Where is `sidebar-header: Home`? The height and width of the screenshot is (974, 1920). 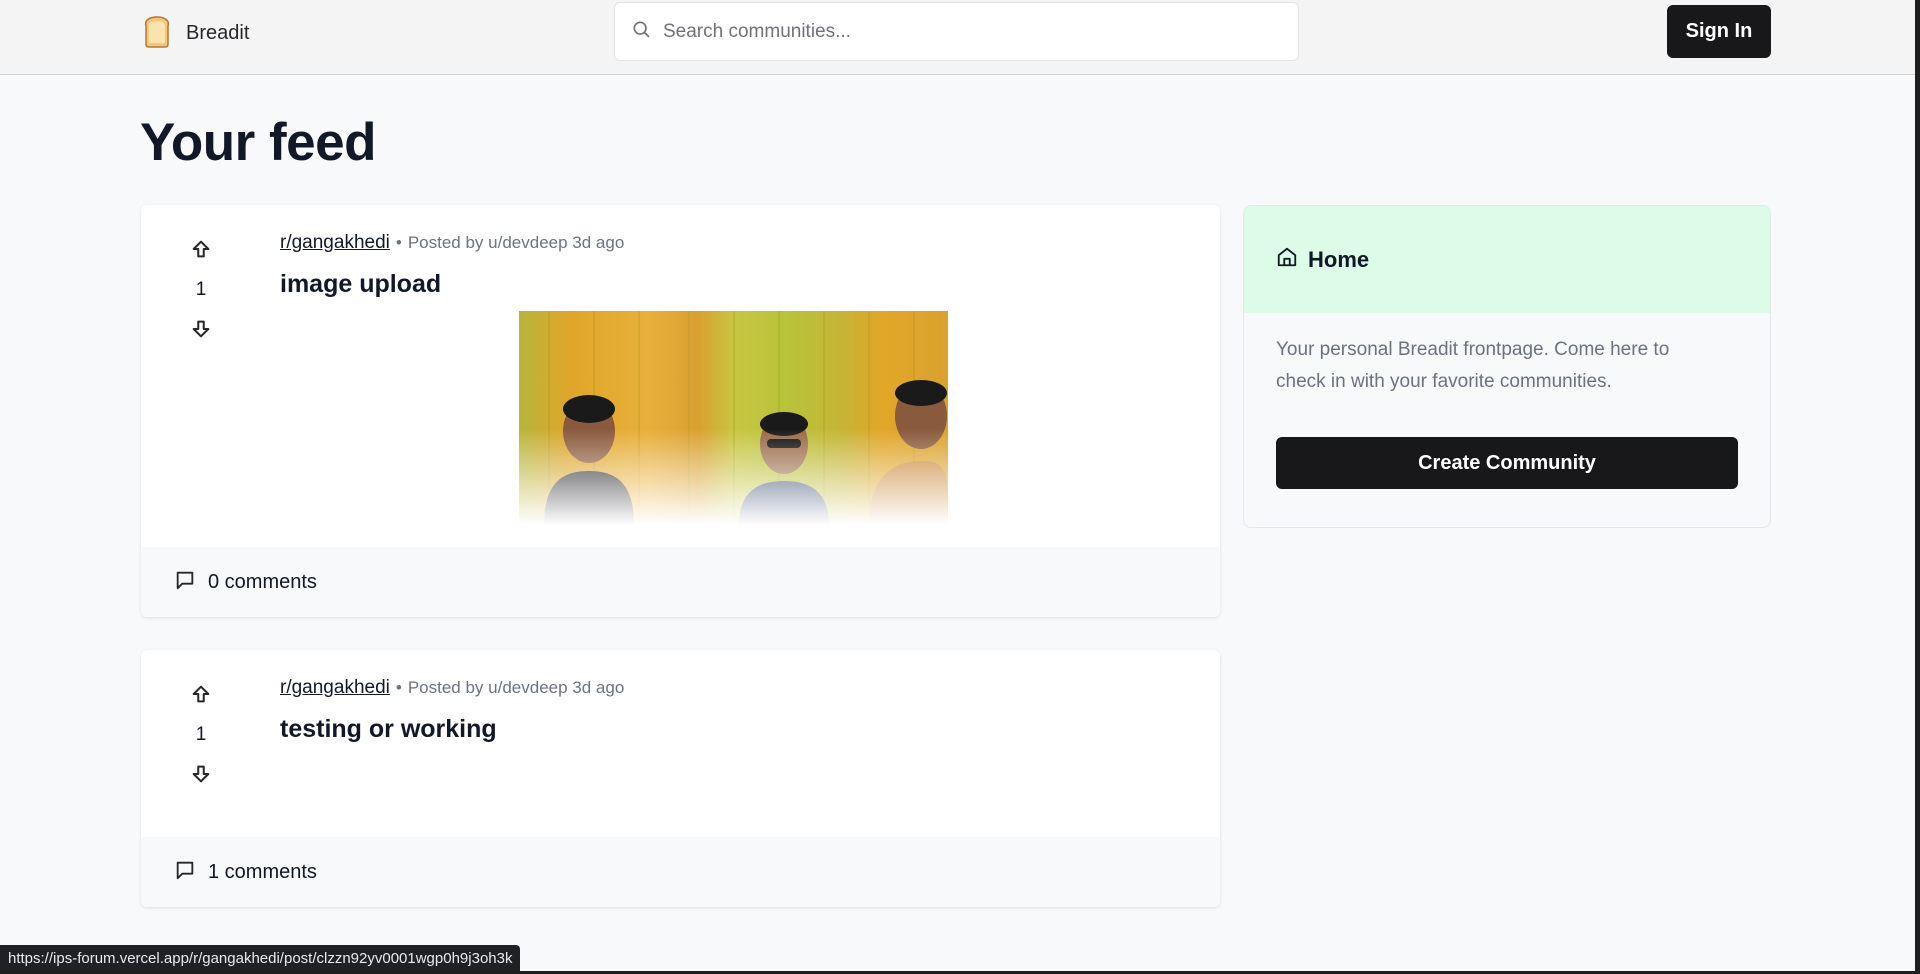
sidebar-header: Home is located at coordinates (1507, 259).